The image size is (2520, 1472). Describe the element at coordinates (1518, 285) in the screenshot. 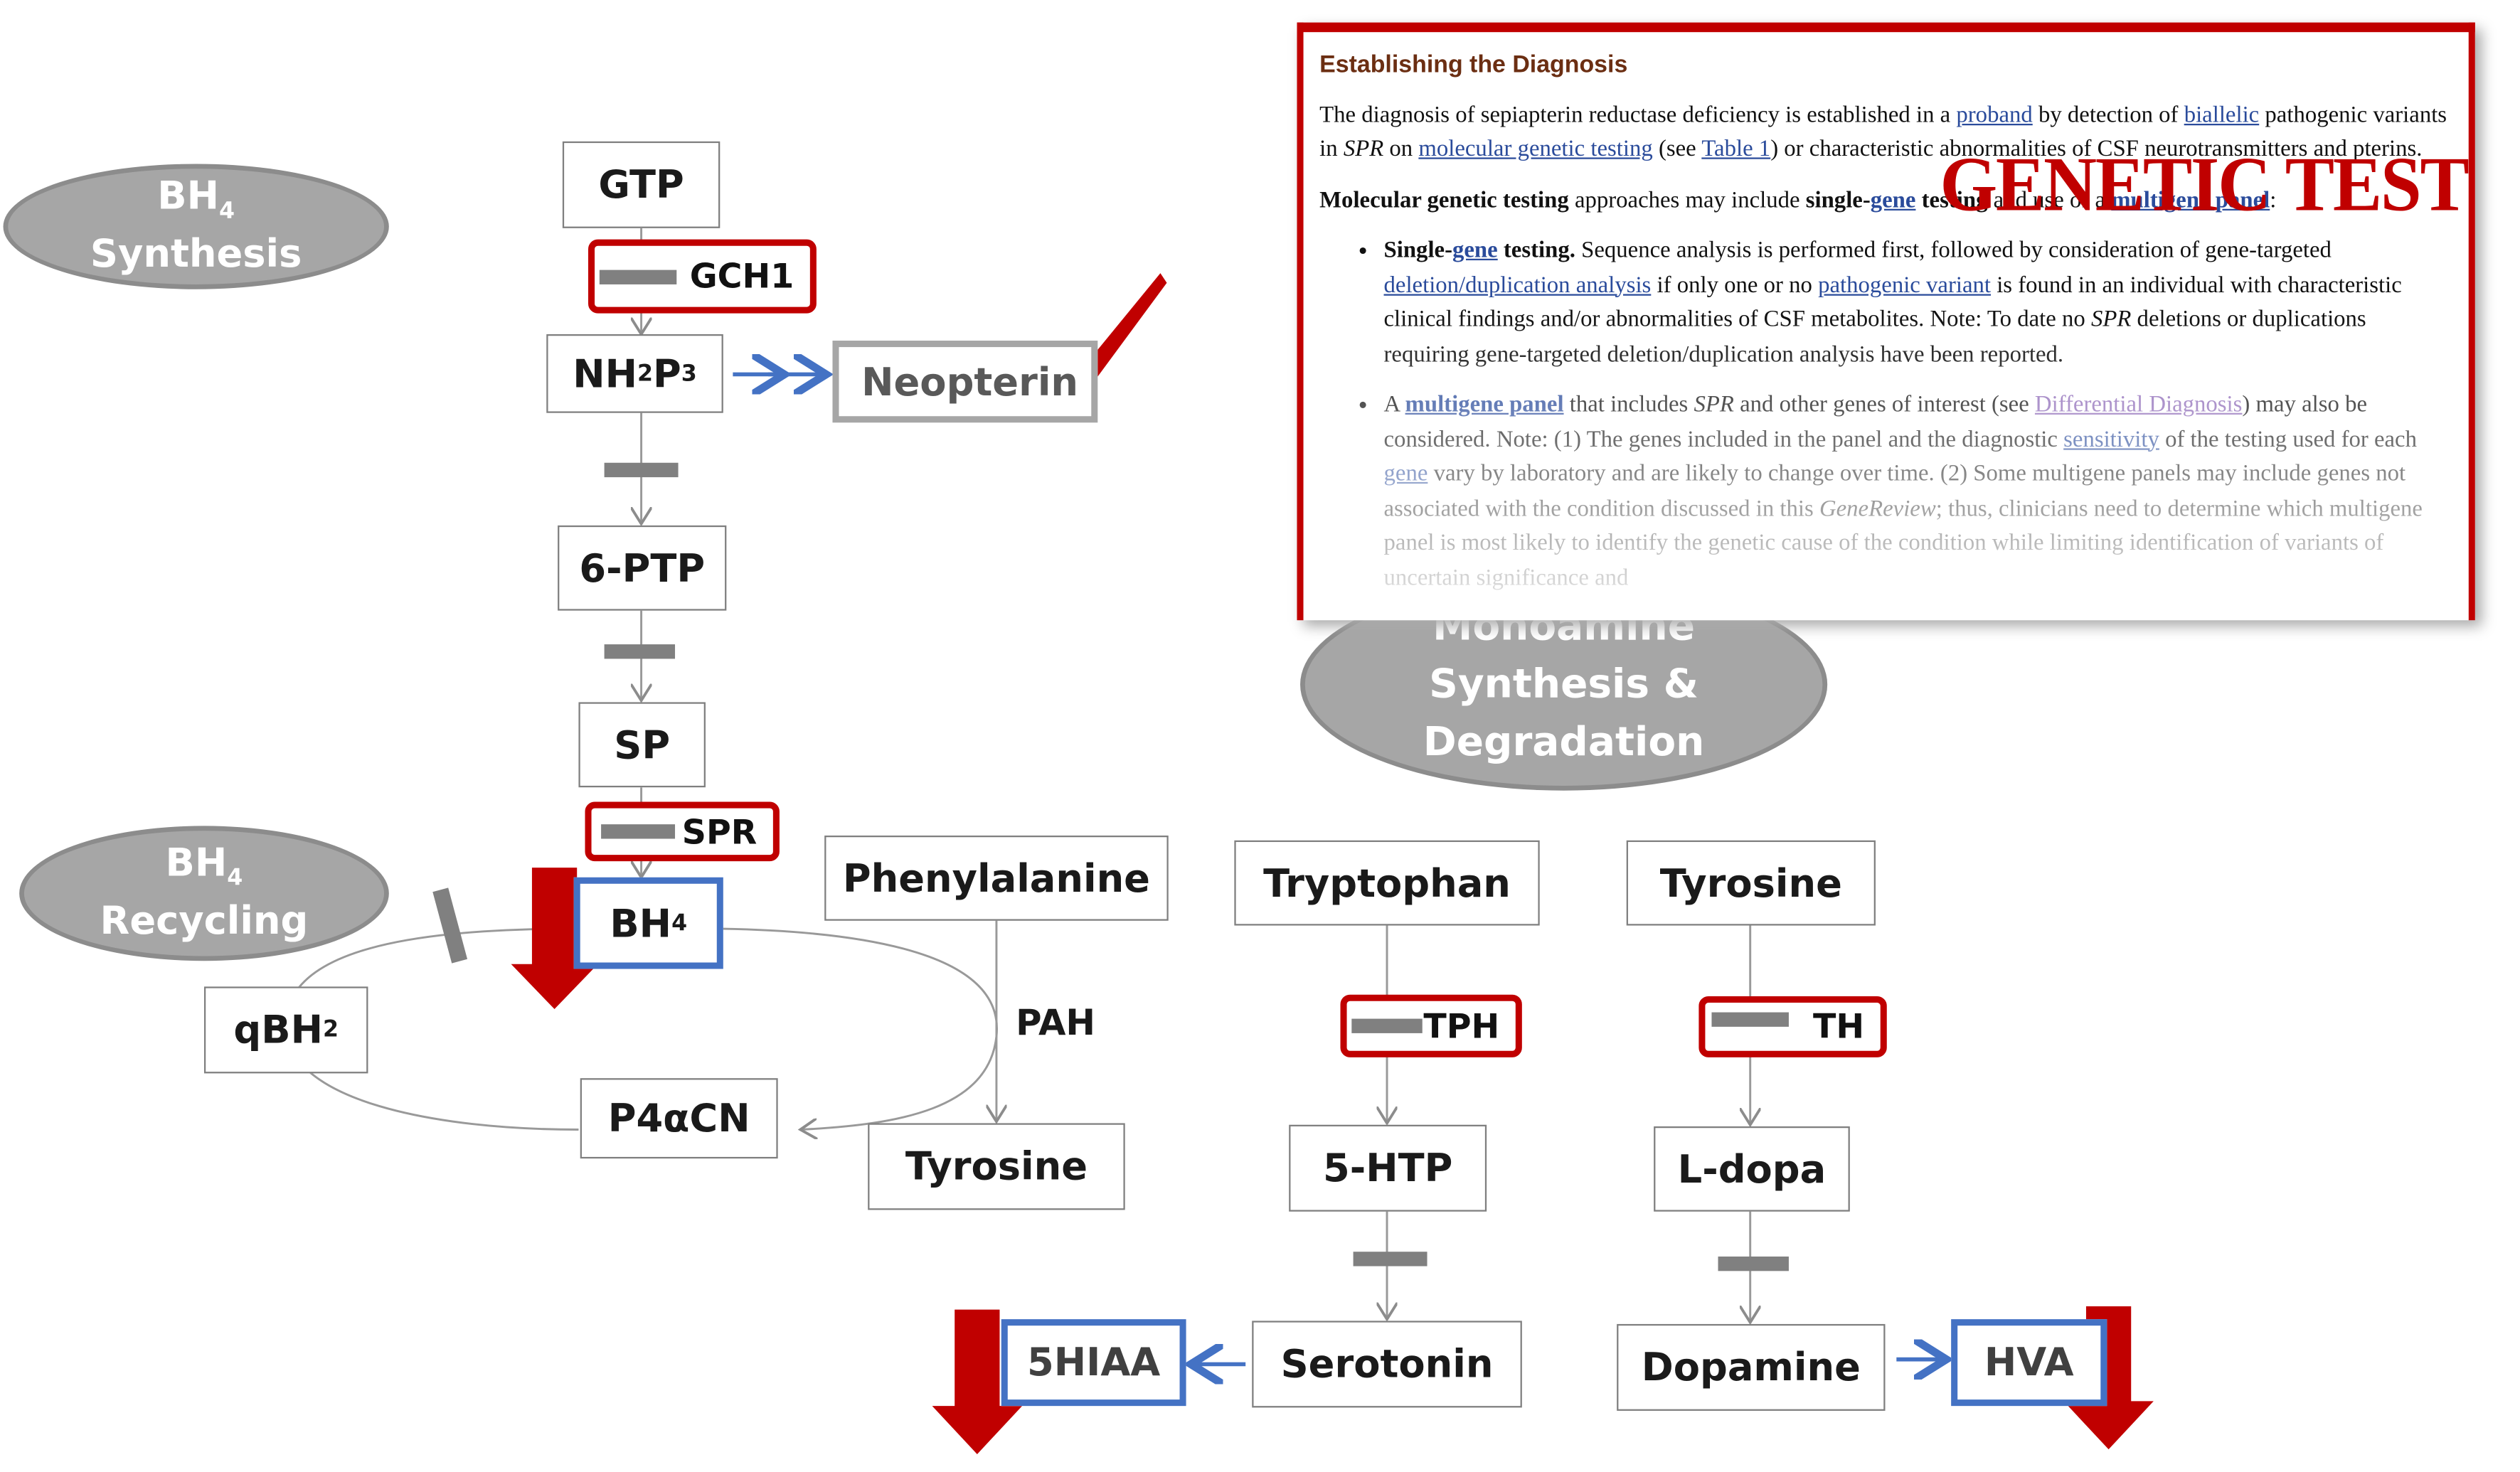

I see `link-deletion-duplication-analysis: deletion/duplication analysis` at that location.